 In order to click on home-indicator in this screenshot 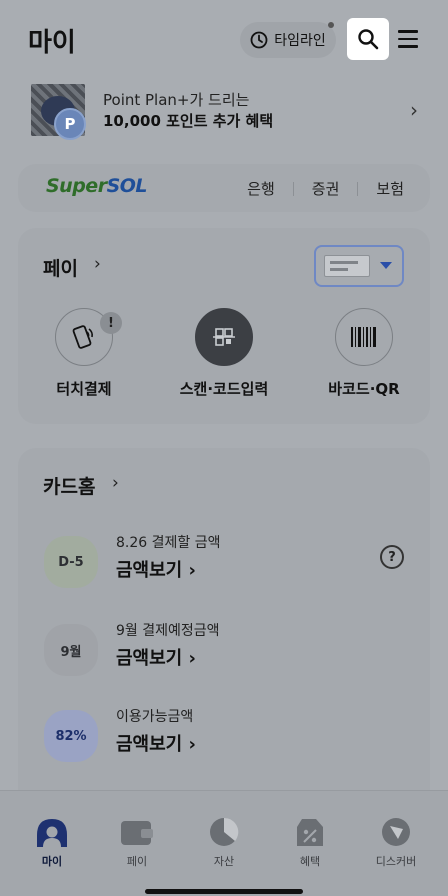, I will do `click(224, 891)`.